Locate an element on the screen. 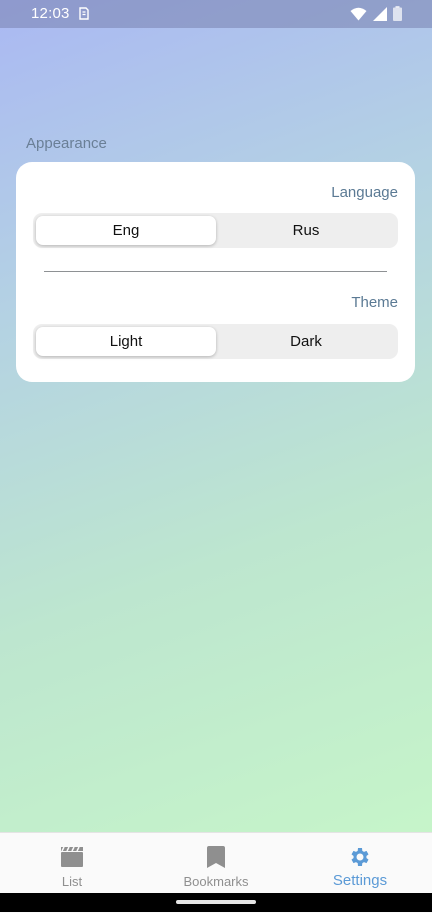  battery-icon is located at coordinates (397, 16).